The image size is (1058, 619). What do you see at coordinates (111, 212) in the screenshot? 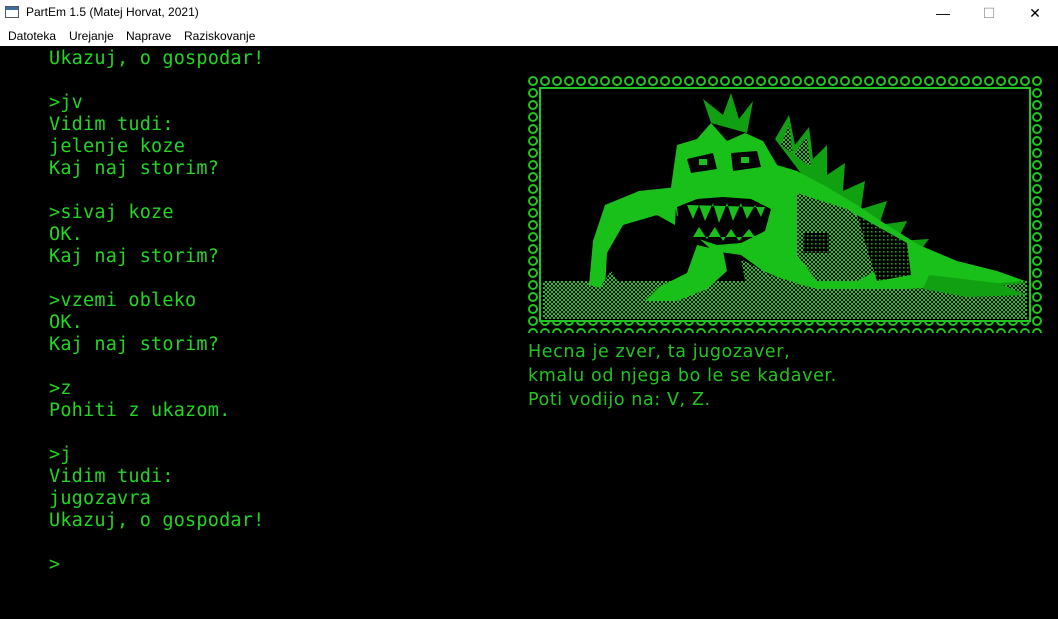
I see `terminal-line: >sivaj koze` at bounding box center [111, 212].